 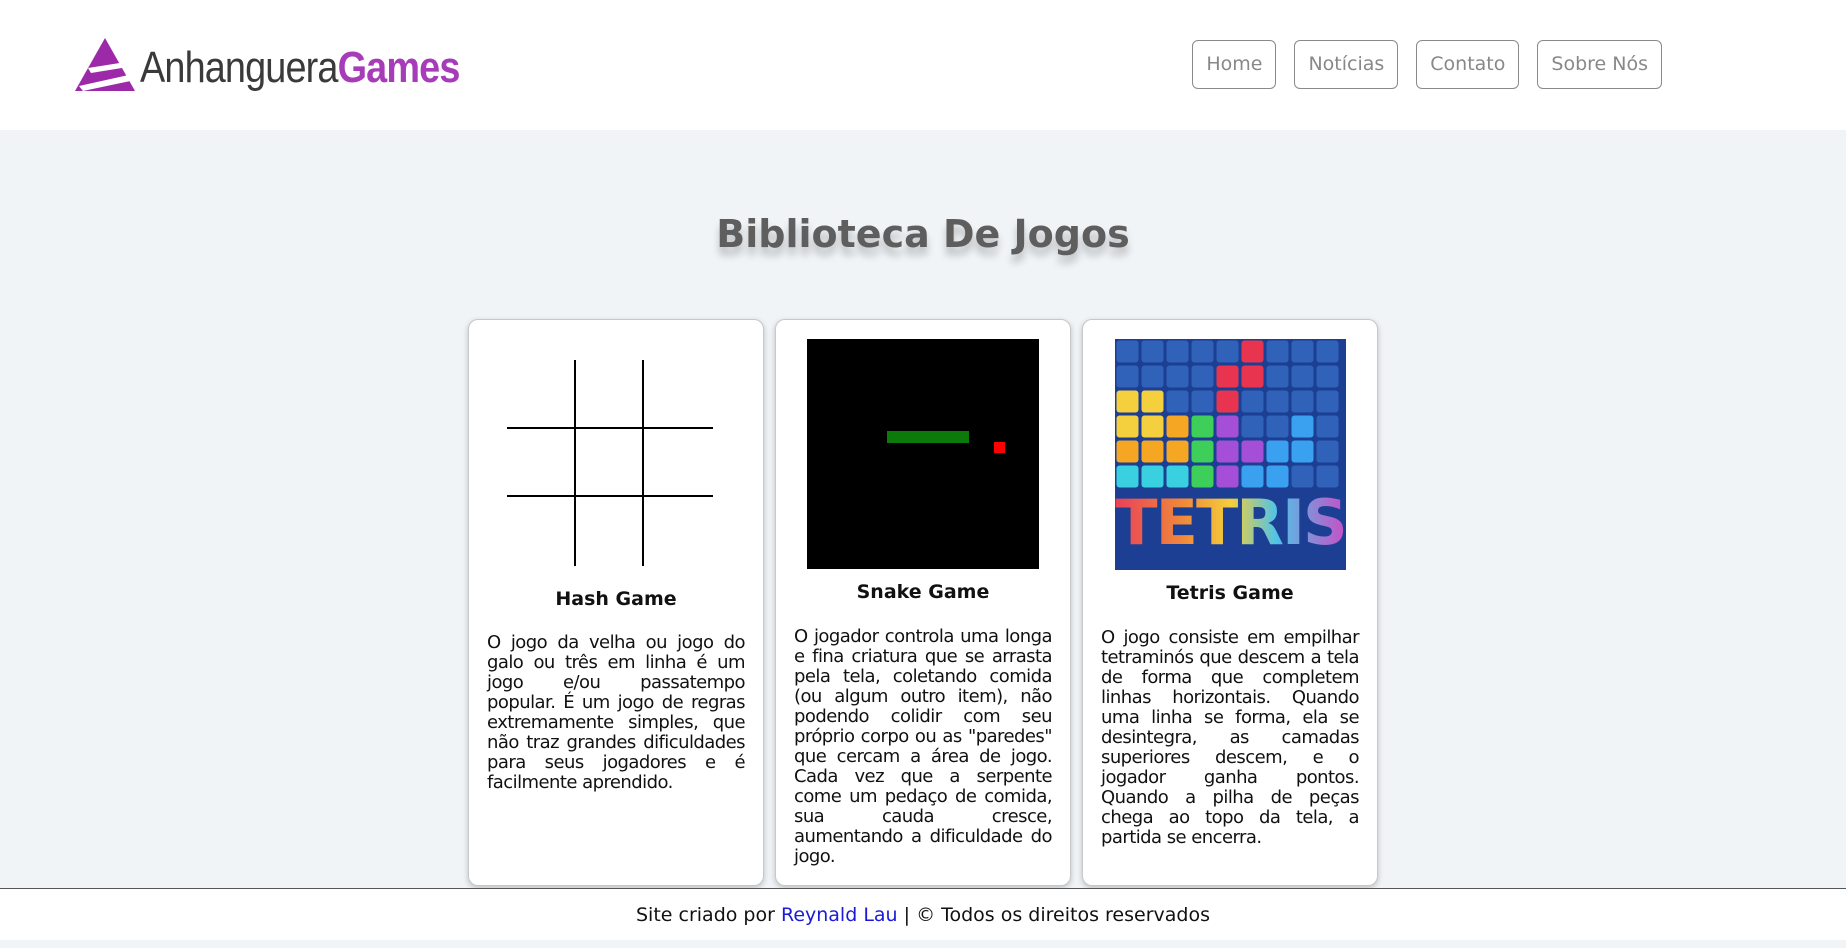 What do you see at coordinates (239, 67) in the screenshot?
I see `brand-name-part1: Anhanguera` at bounding box center [239, 67].